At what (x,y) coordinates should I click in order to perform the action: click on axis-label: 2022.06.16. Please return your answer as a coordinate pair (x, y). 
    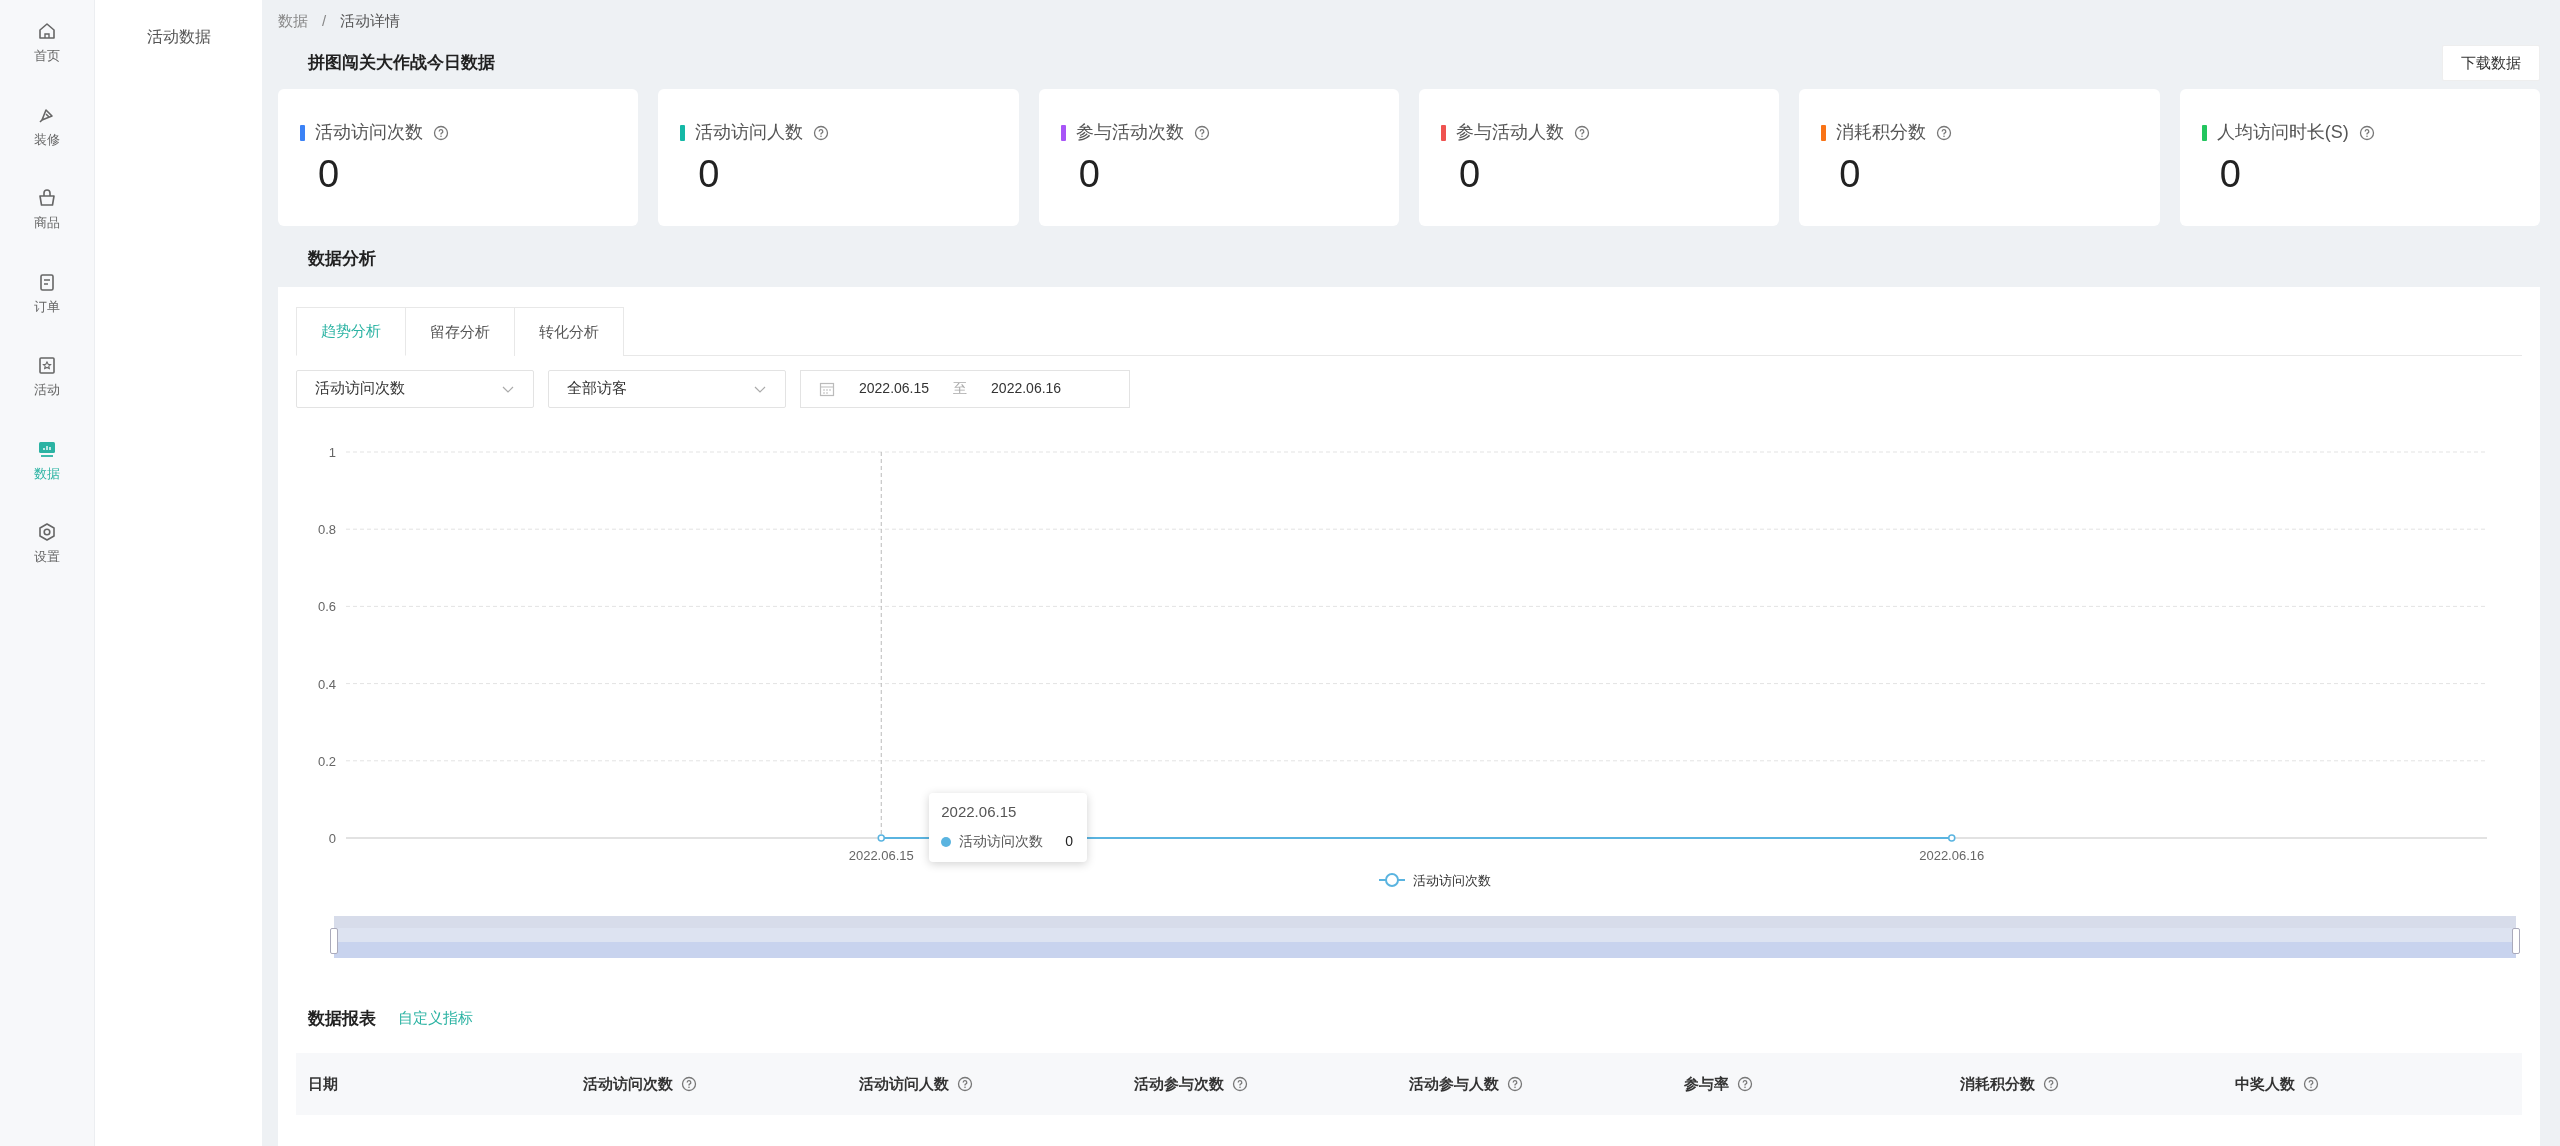
    Looking at the image, I should click on (1952, 855).